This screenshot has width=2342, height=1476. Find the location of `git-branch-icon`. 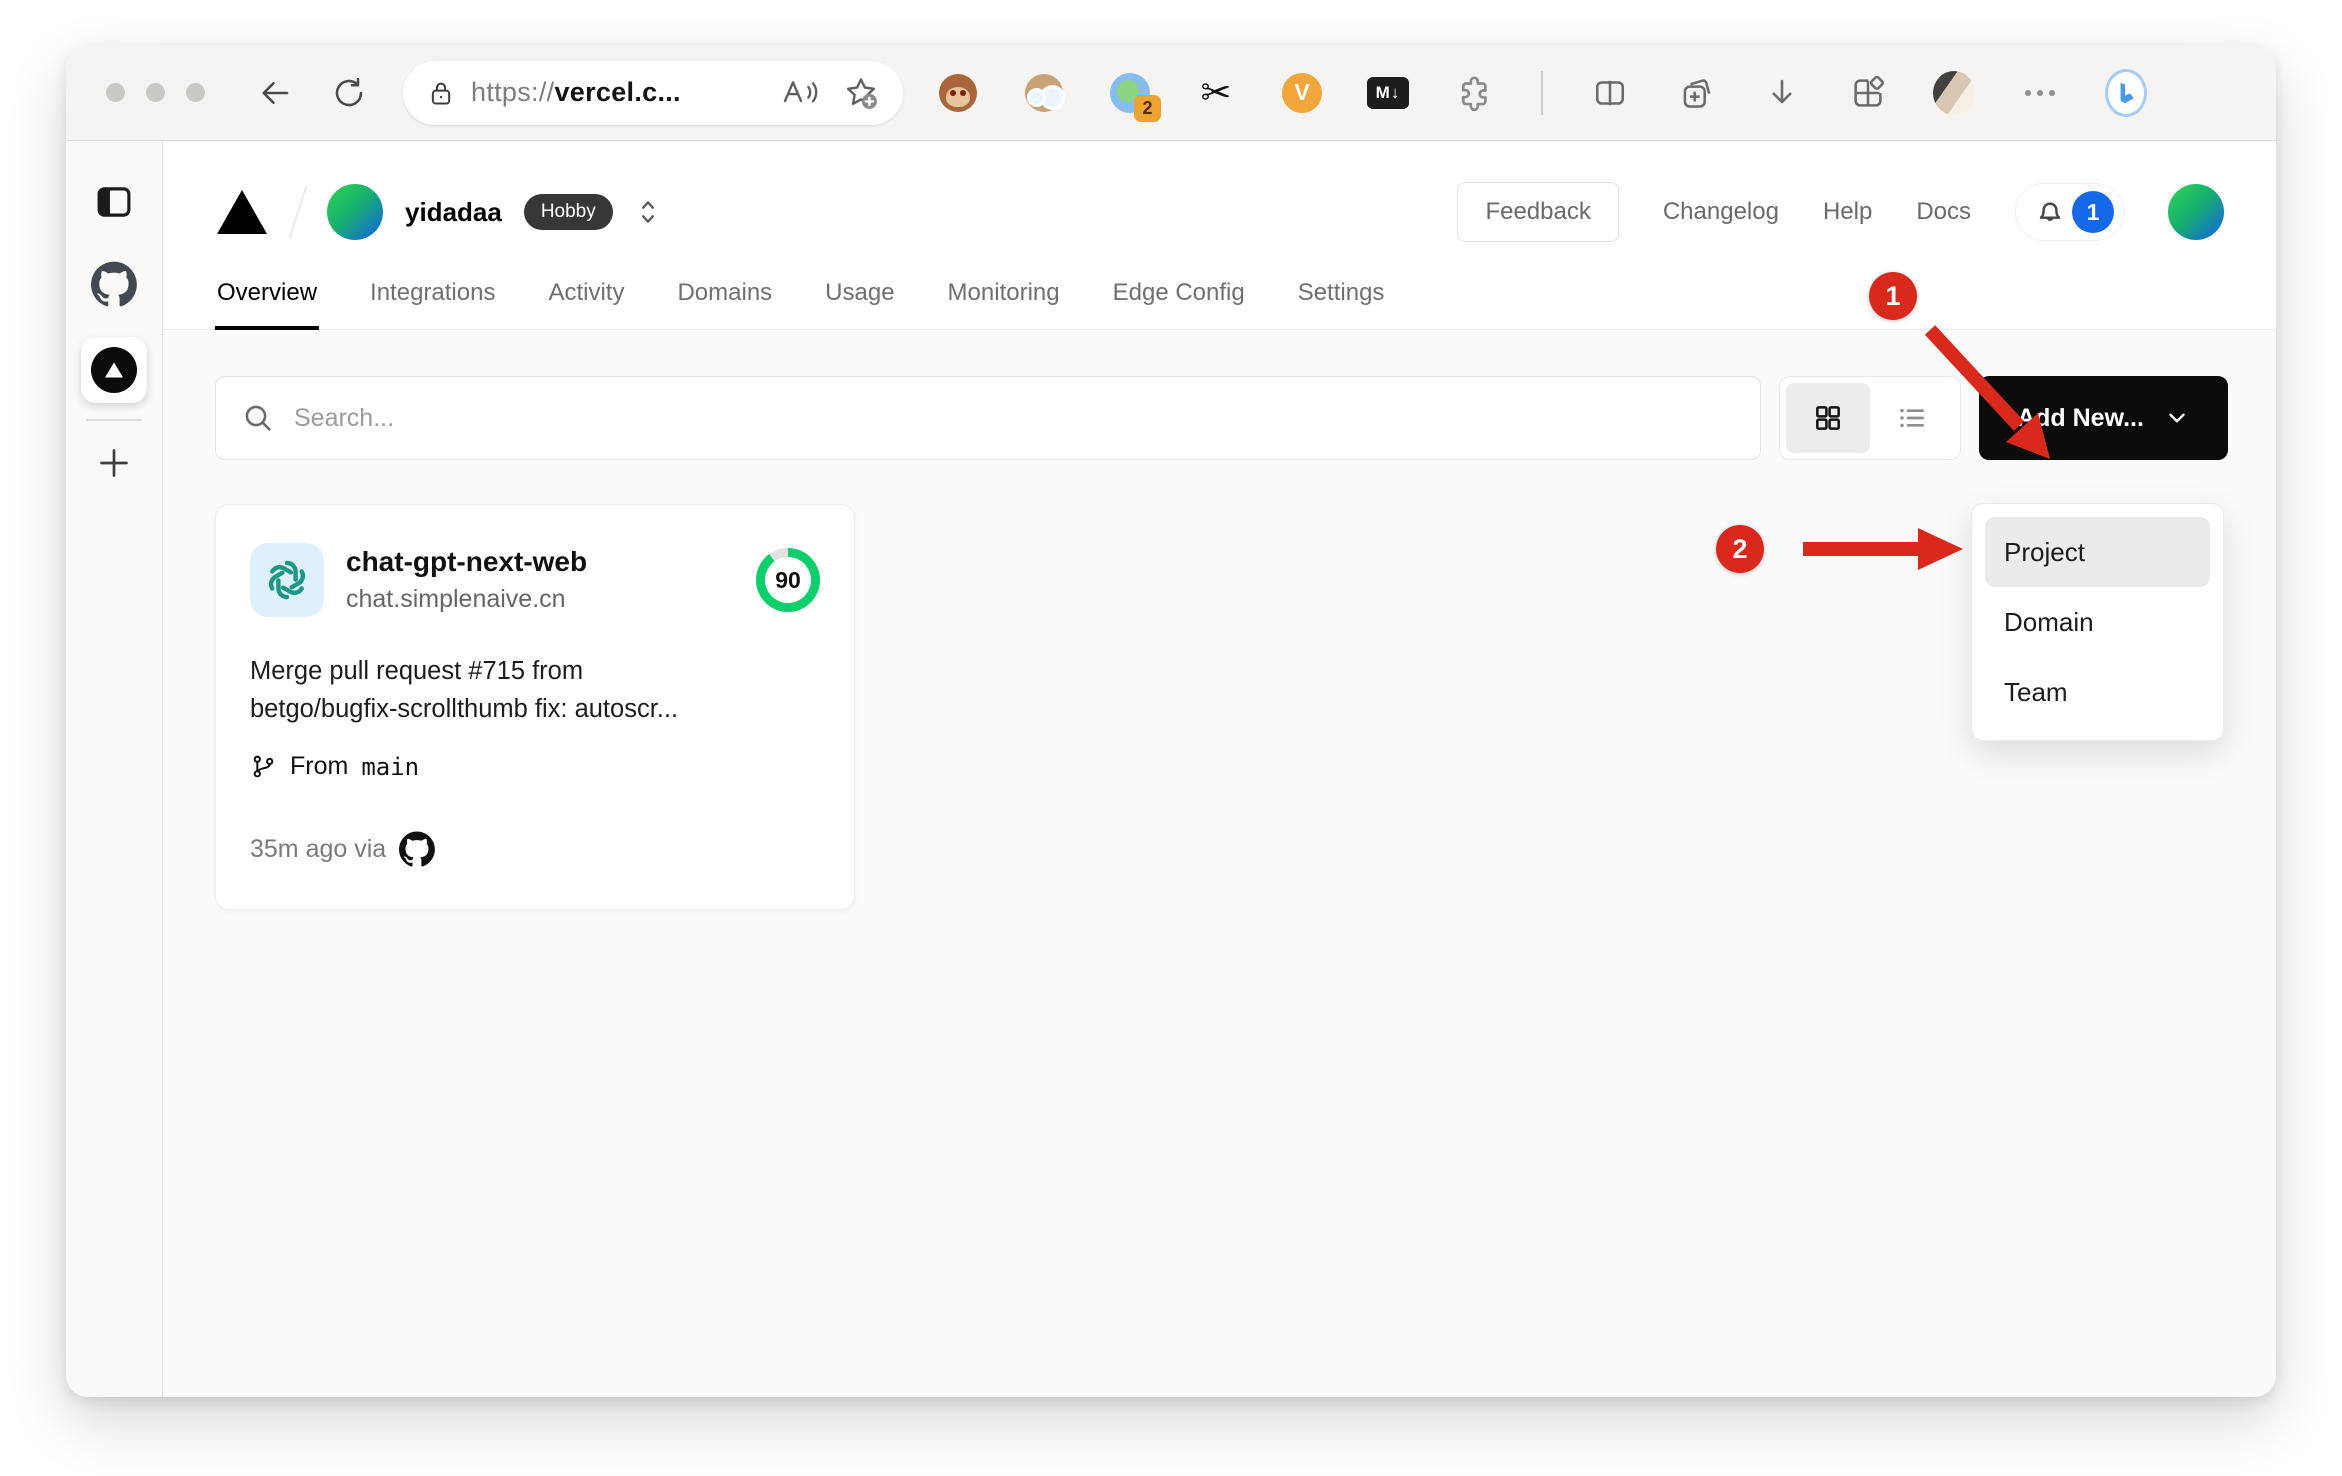

git-branch-icon is located at coordinates (263, 767).